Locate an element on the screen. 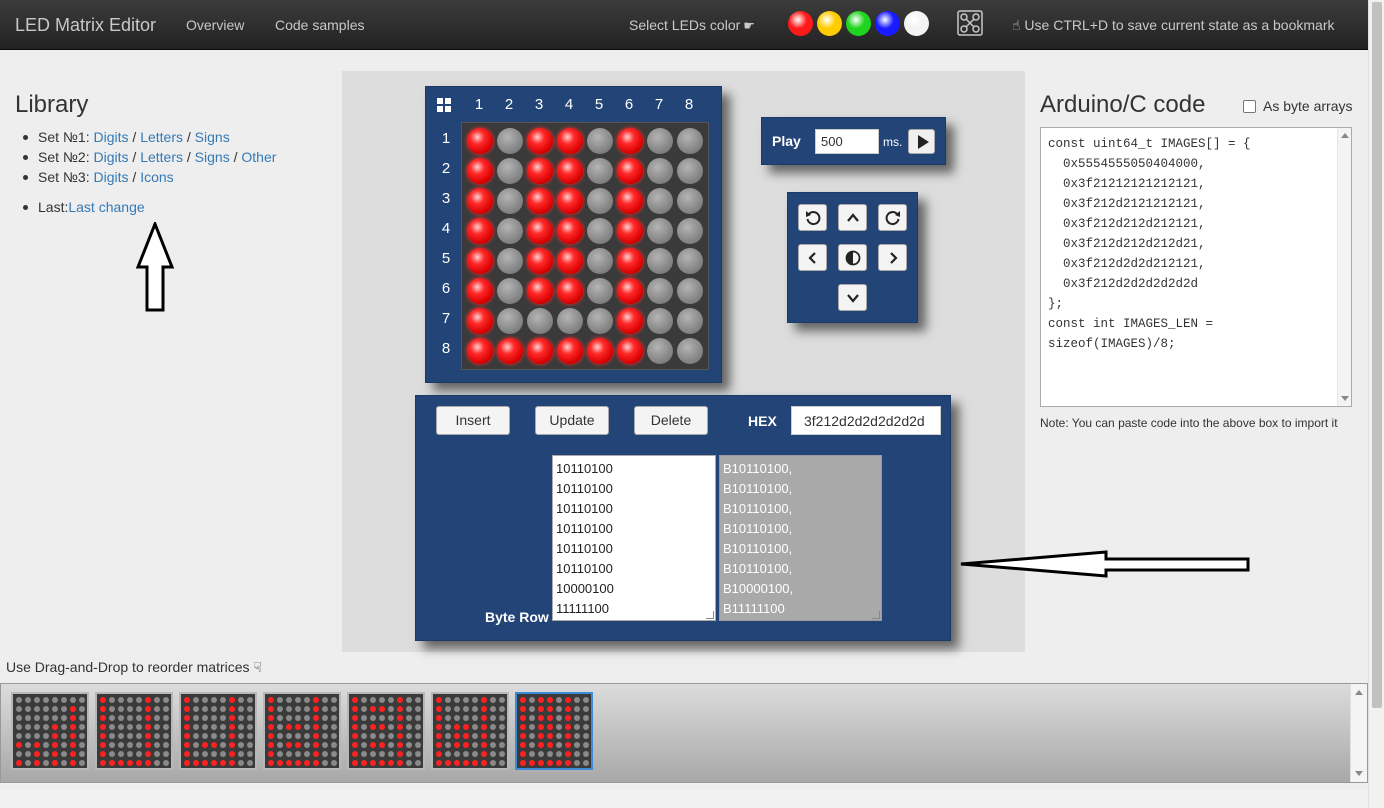 The image size is (1384, 808). color-green-button is located at coordinates (858, 23).